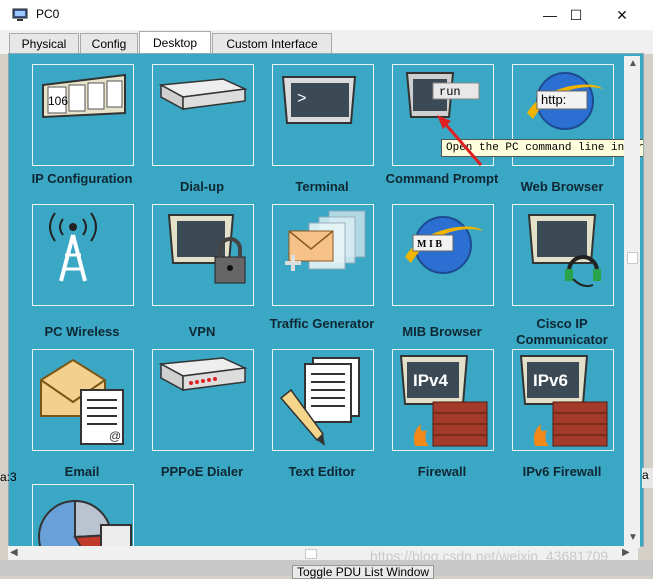 This screenshot has width=653, height=579. Describe the element at coordinates (202, 471) in the screenshot. I see `pppoe-dialer-label: PPPoE Dialer` at that location.